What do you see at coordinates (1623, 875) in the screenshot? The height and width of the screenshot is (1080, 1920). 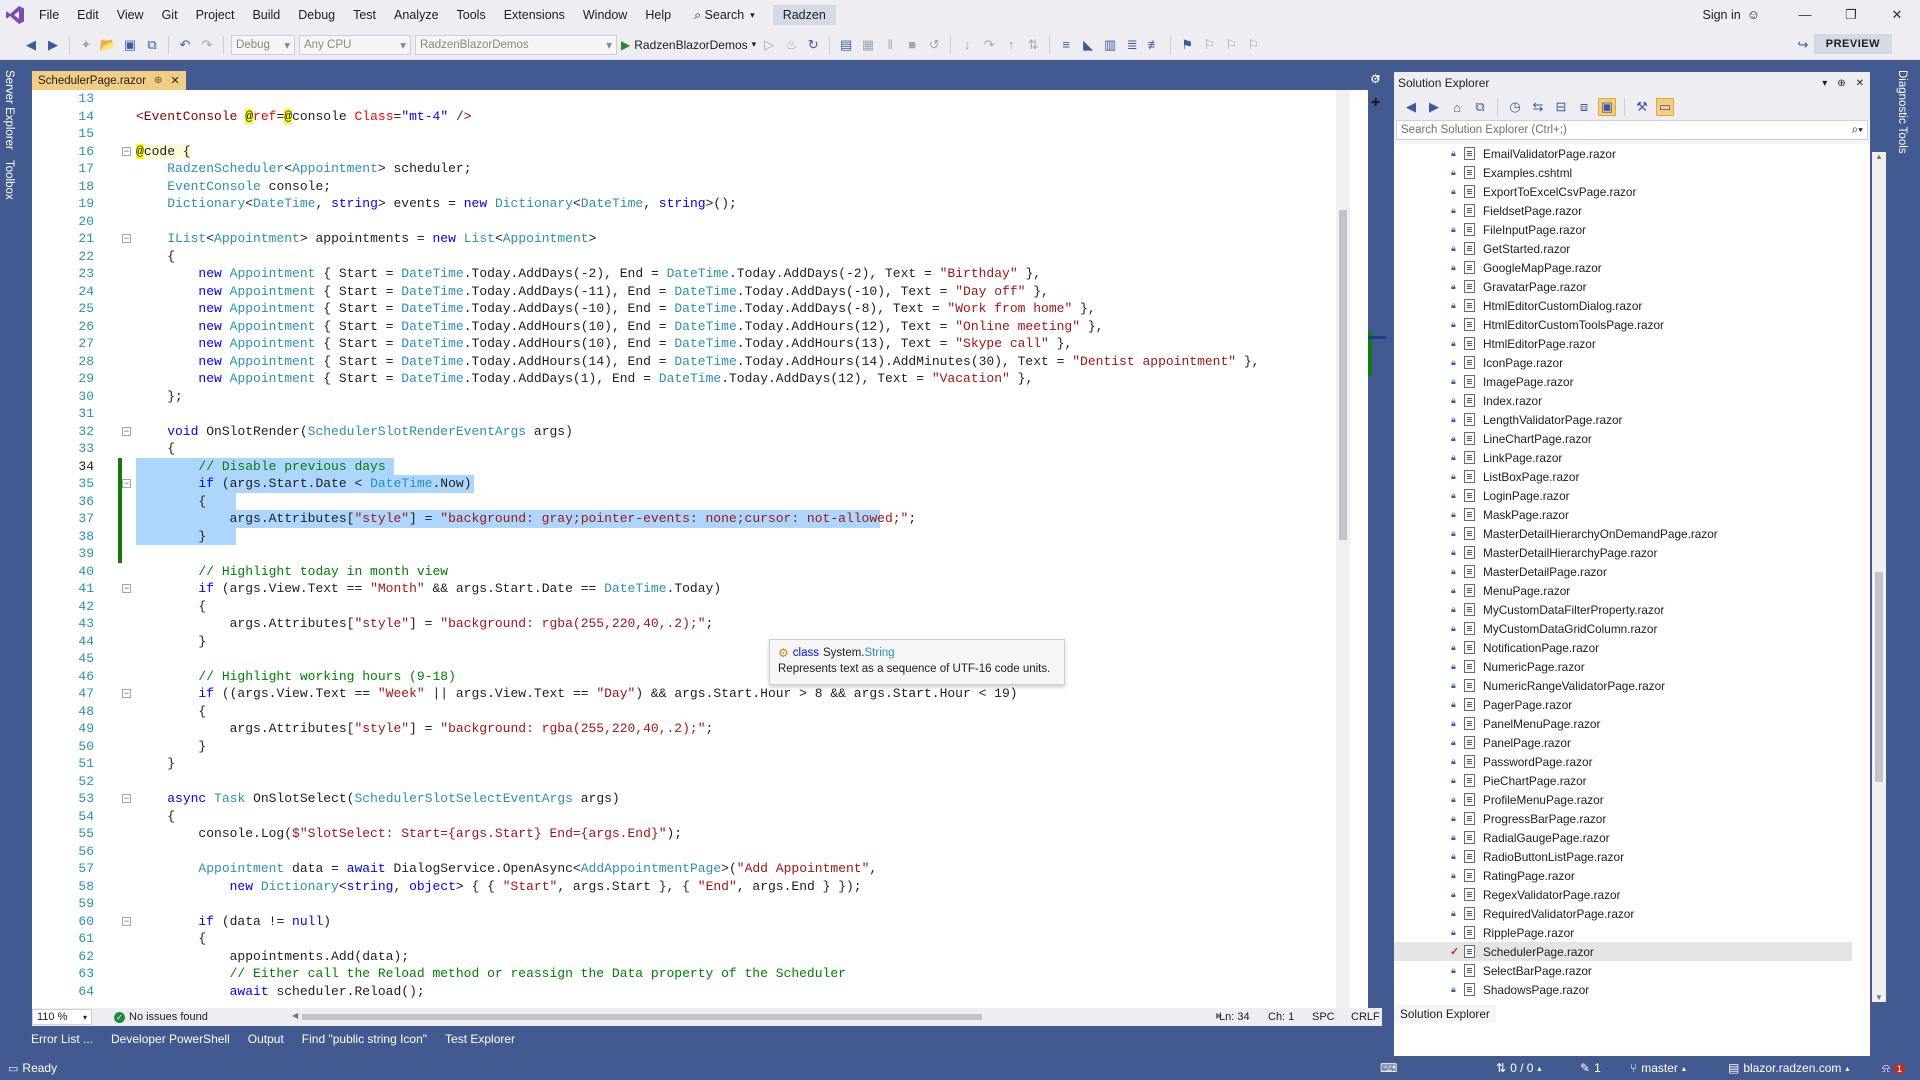 I see `tree-item: 🔒︎ RatingPage.razor` at bounding box center [1623, 875].